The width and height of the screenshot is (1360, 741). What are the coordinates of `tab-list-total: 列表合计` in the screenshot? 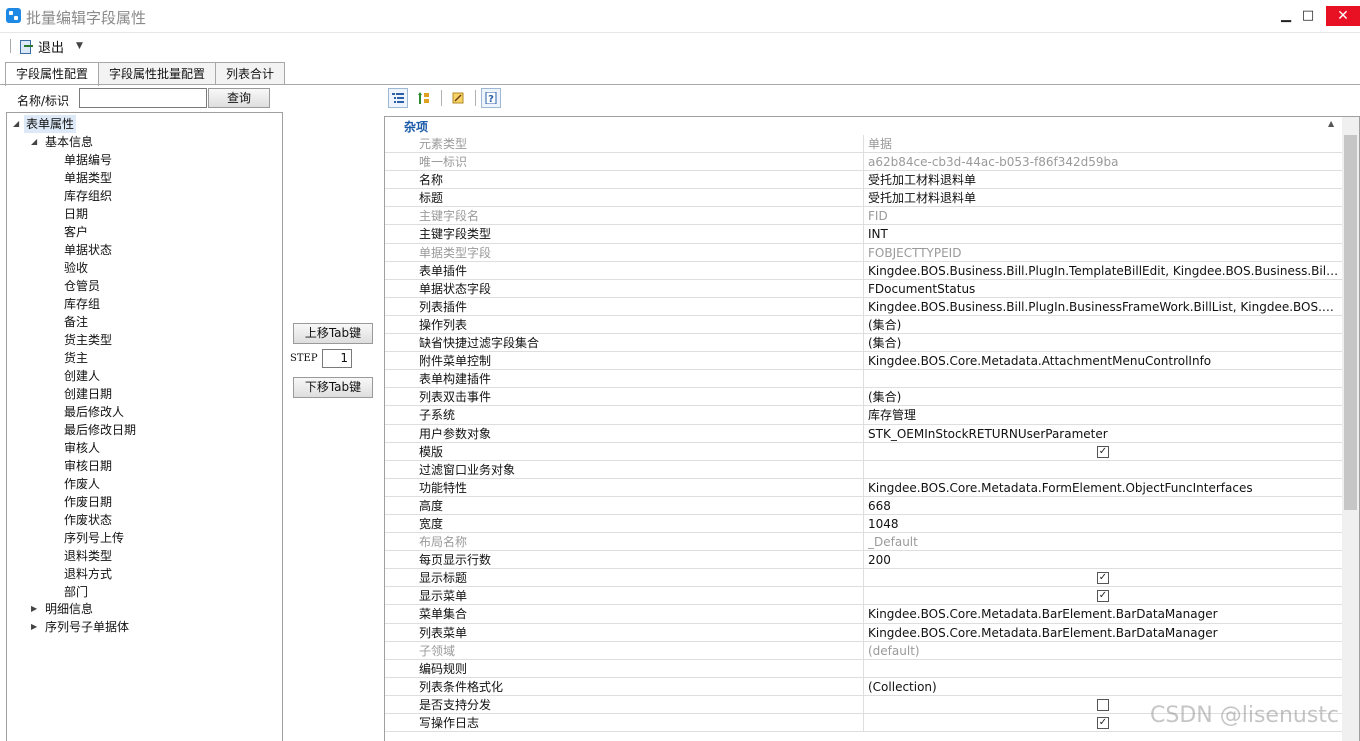 It's located at (250, 73).